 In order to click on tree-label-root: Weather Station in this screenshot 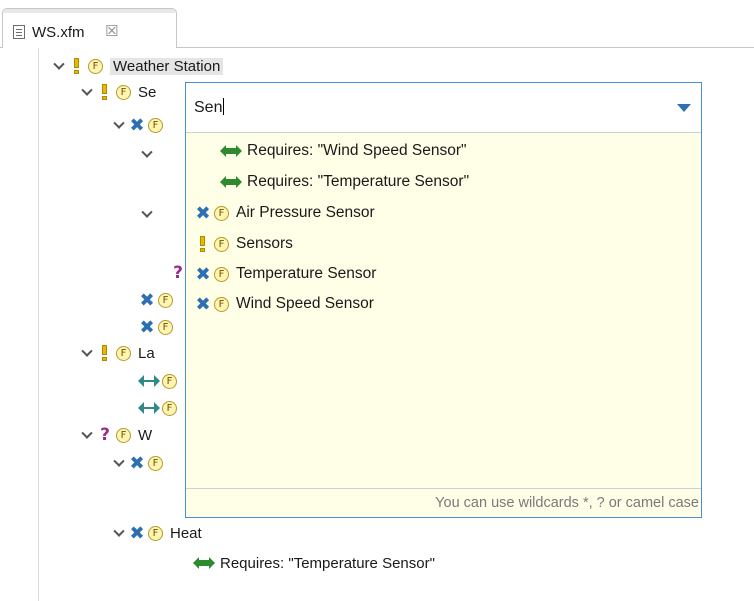, I will do `click(167, 66)`.